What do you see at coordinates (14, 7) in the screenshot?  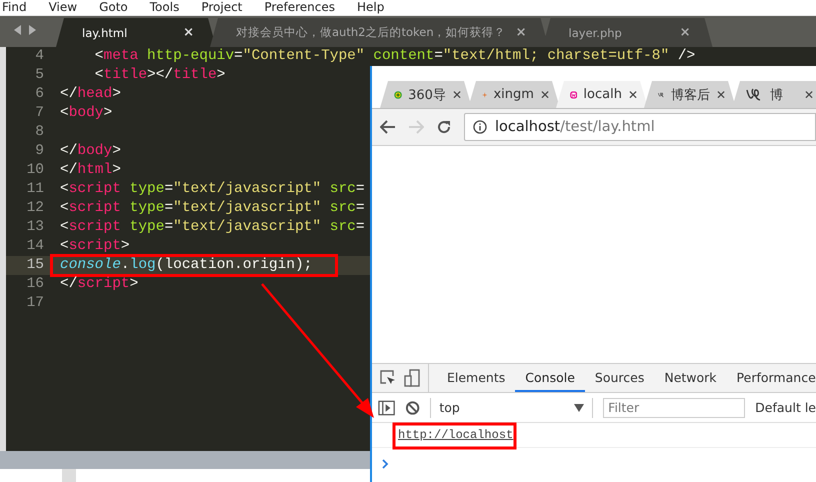 I see `menu-item: Find` at bounding box center [14, 7].